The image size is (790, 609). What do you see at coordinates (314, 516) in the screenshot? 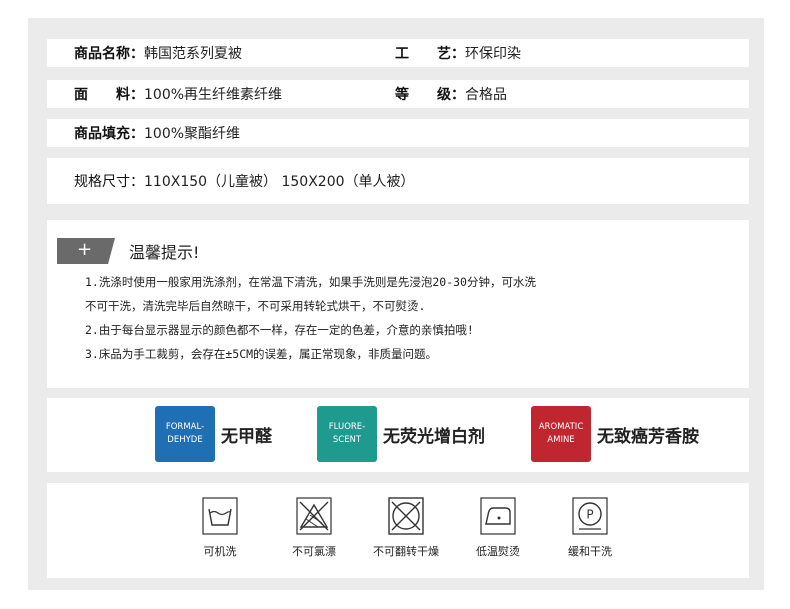
I see `no-bleach-icon` at bounding box center [314, 516].